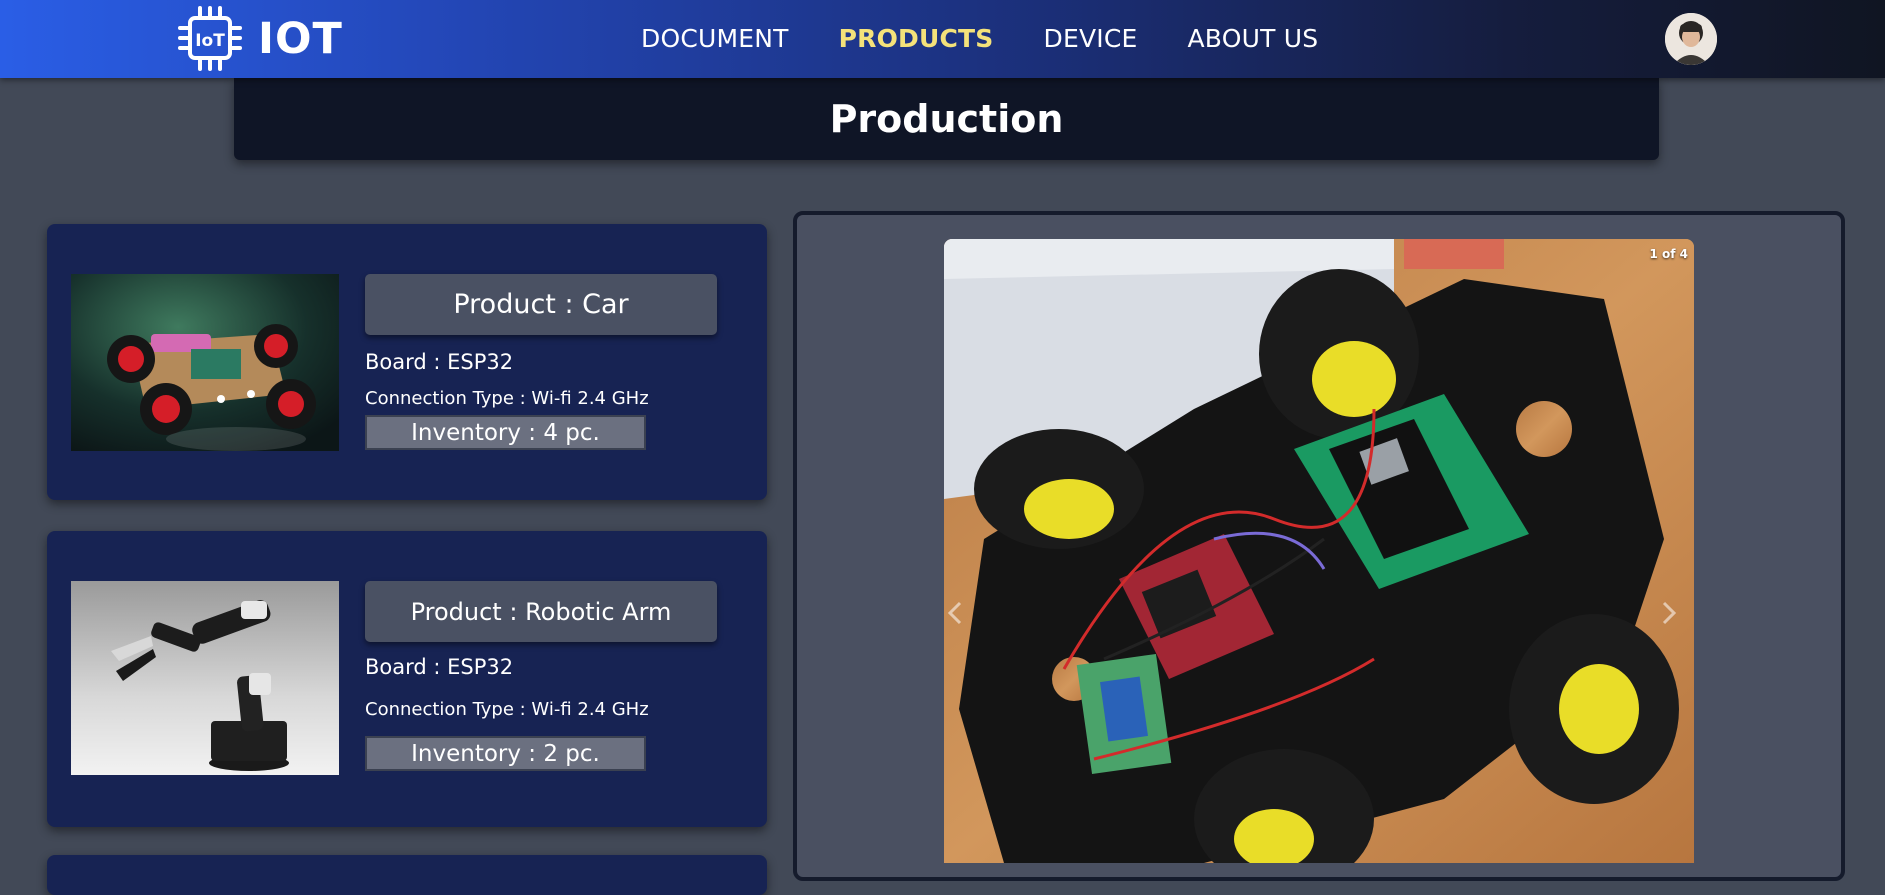 The width and height of the screenshot is (1885, 895). Describe the element at coordinates (300, 39) in the screenshot. I see `brand-name: IOT` at that location.